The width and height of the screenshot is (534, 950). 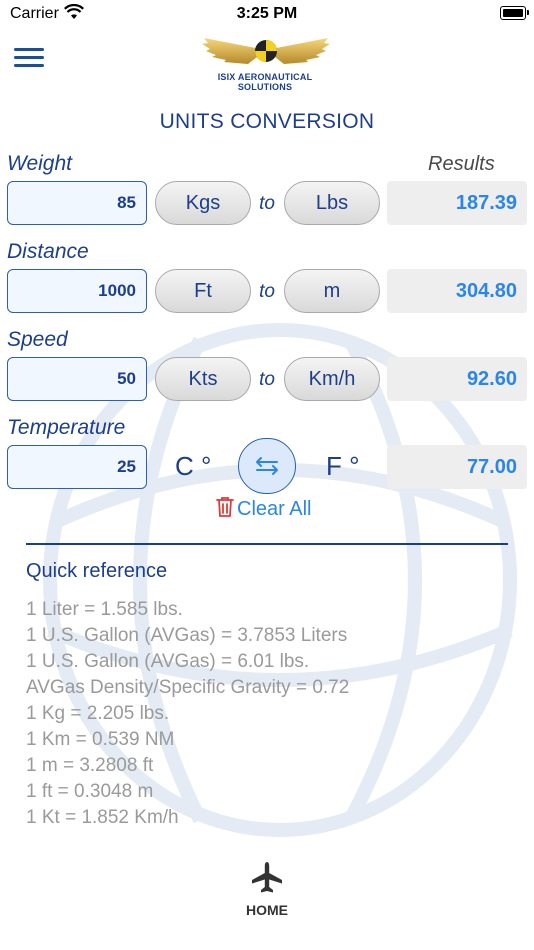 I want to click on clear-all-label: Clear All, so click(x=274, y=509).